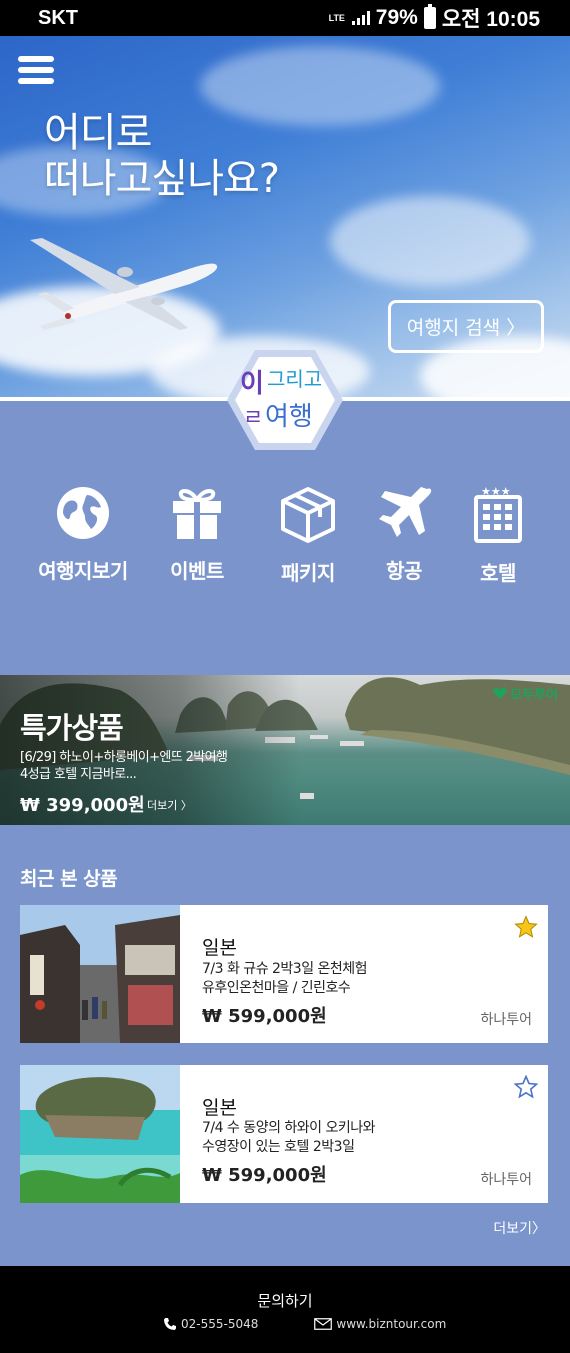 The image size is (570, 1353). What do you see at coordinates (396, 17) in the screenshot?
I see `battery-percent: 79%` at bounding box center [396, 17].